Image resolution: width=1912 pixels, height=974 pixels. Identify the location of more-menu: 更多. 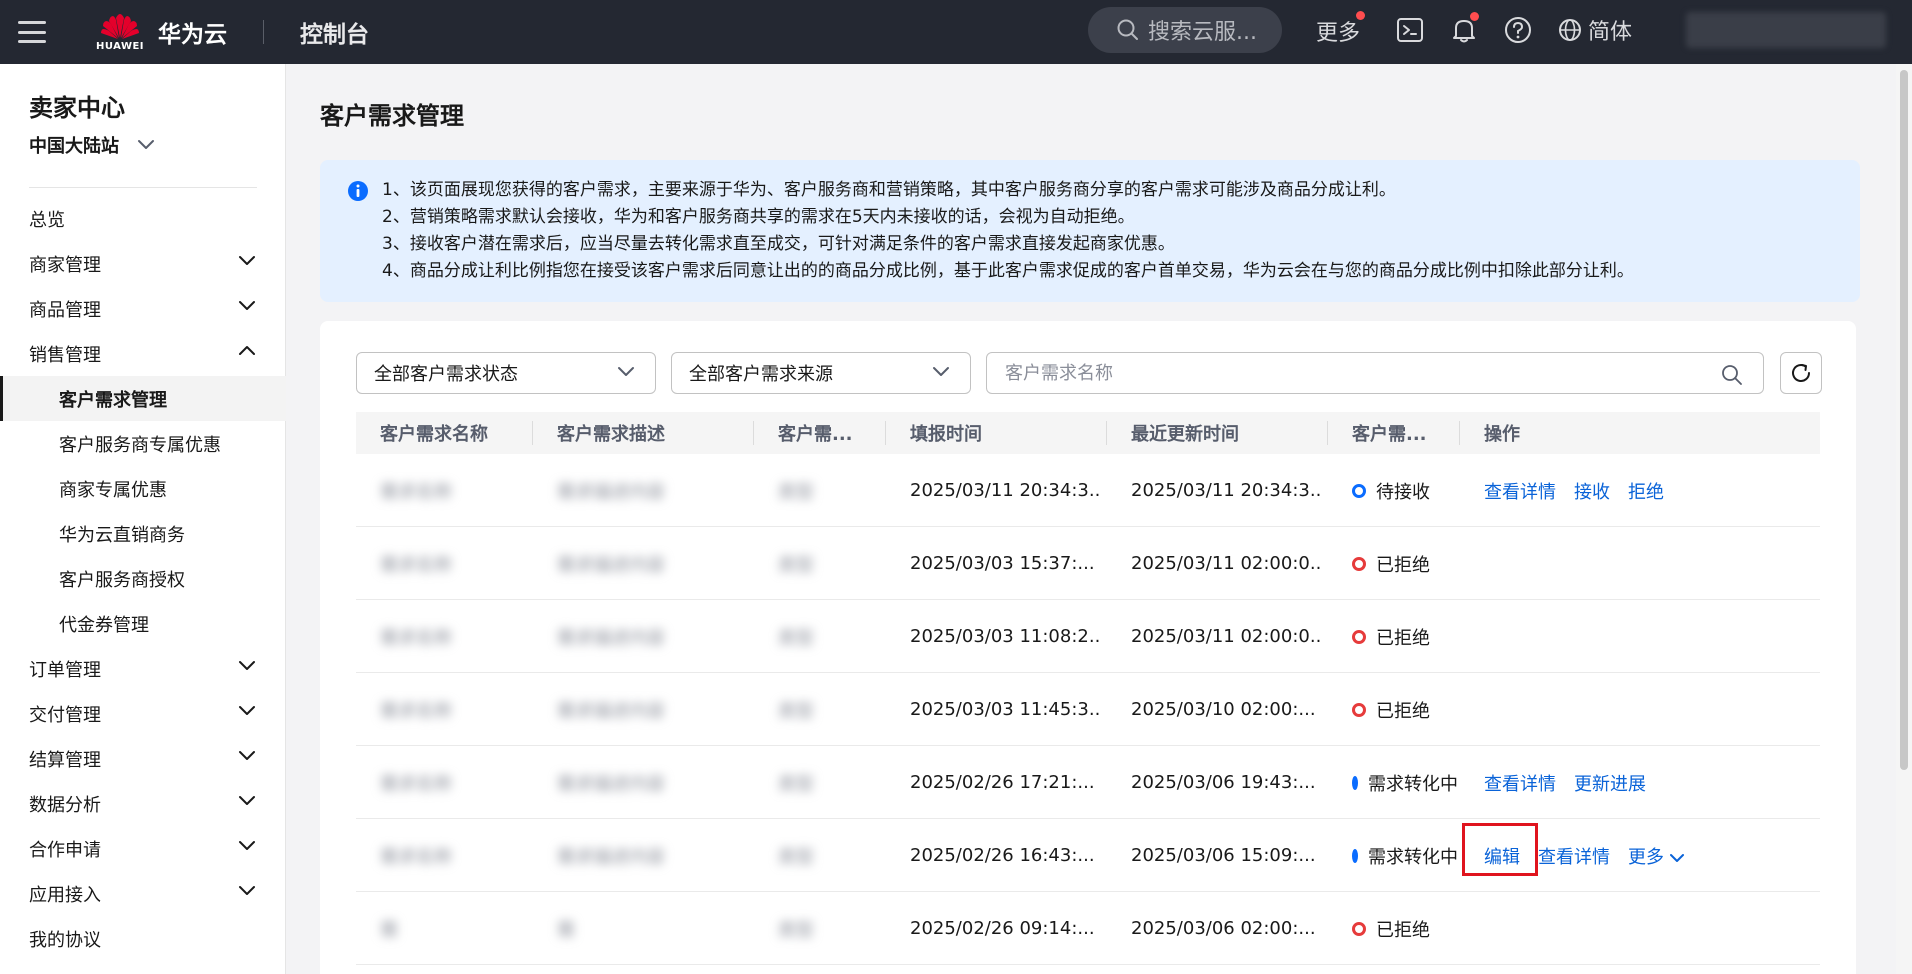
(1340, 29).